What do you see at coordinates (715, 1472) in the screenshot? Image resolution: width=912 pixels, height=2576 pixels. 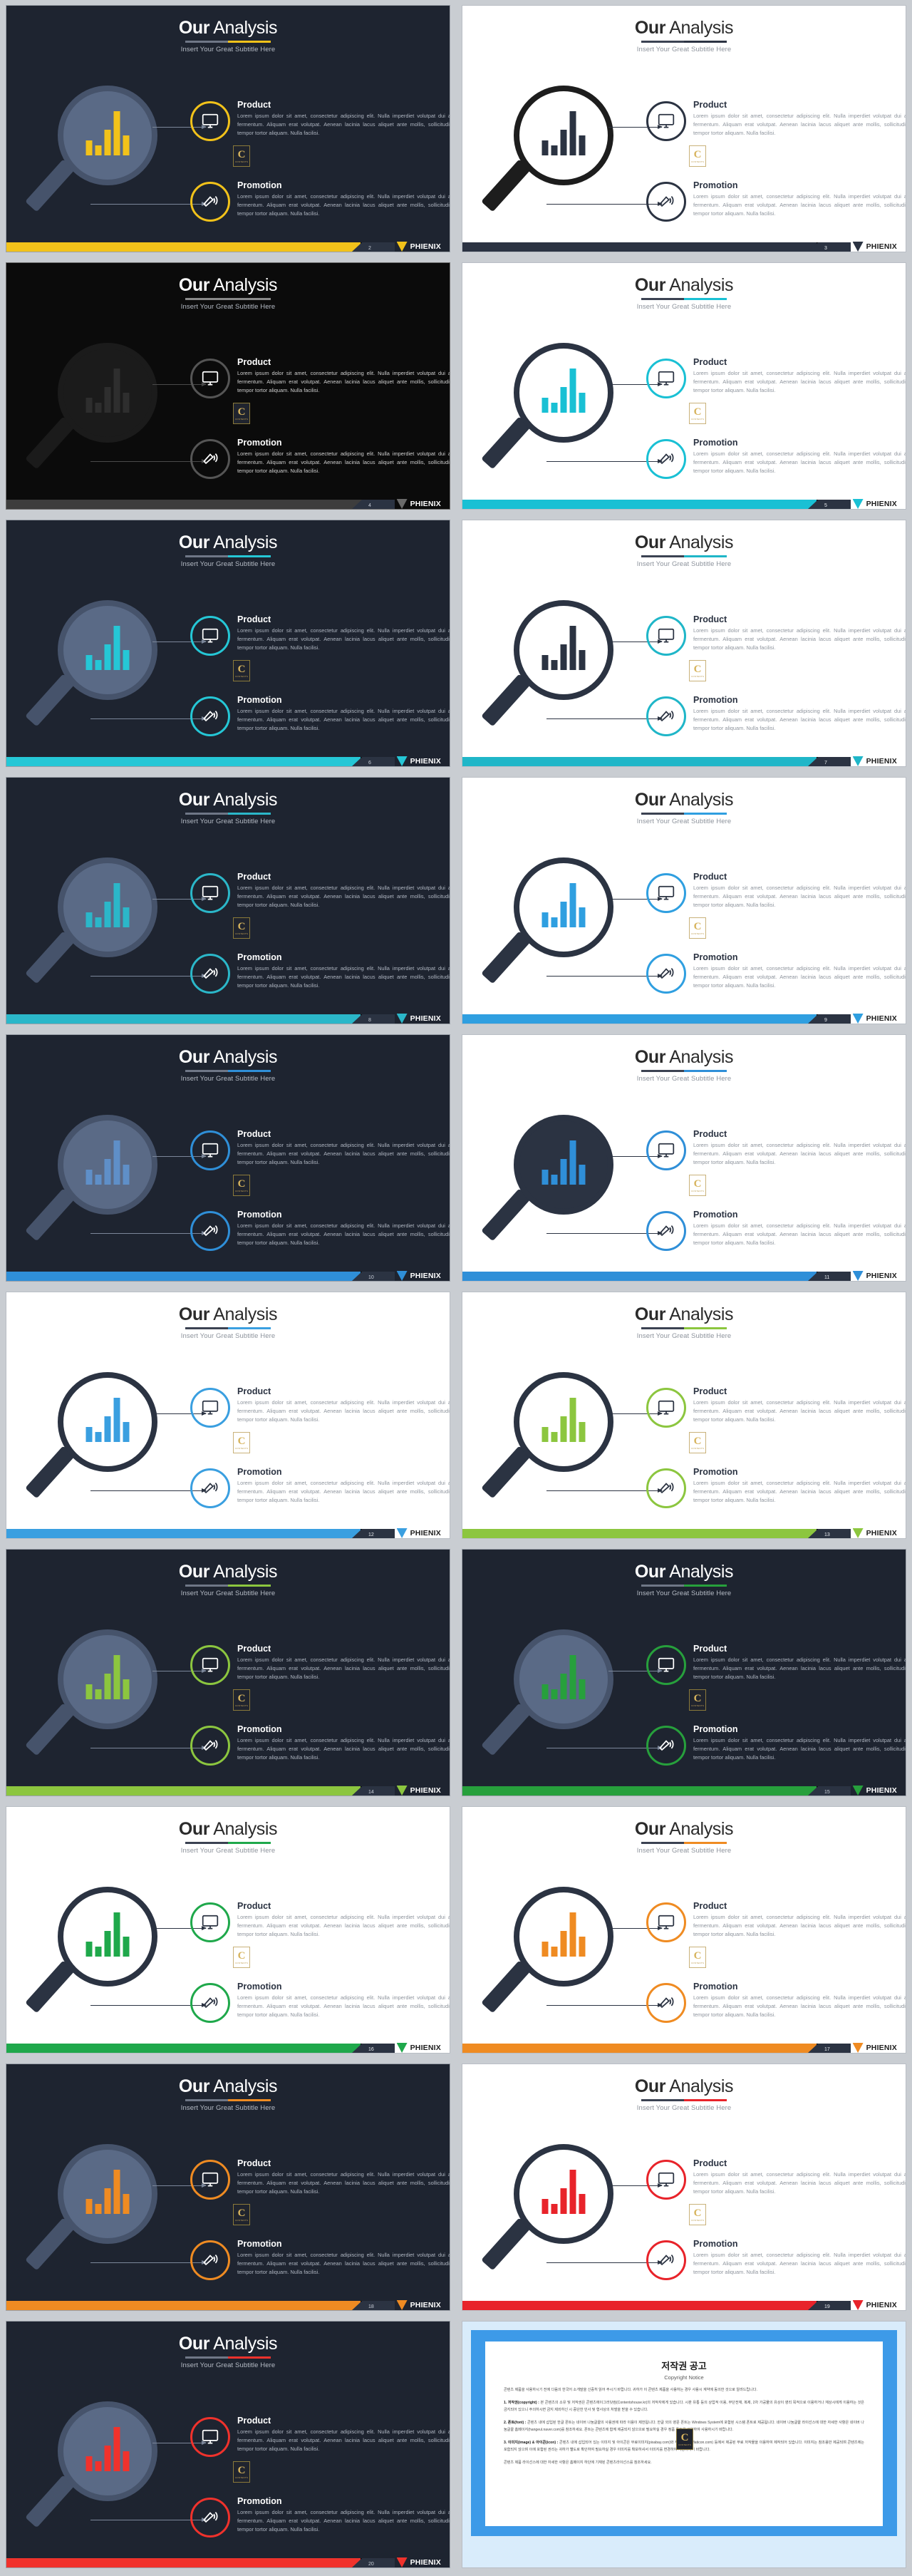 I see `item-heading: Promotion` at bounding box center [715, 1472].